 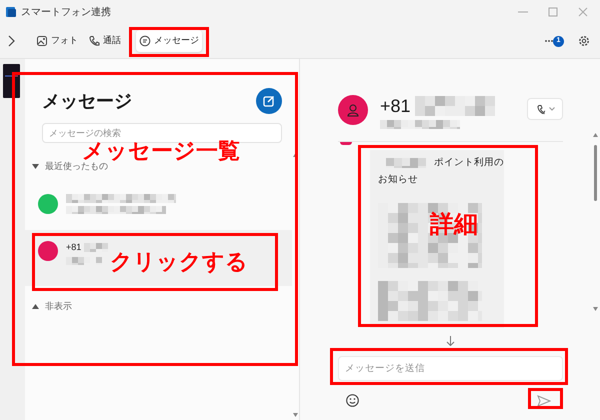 What do you see at coordinates (595, 135) in the screenshot?
I see `scroll-up-icon` at bounding box center [595, 135].